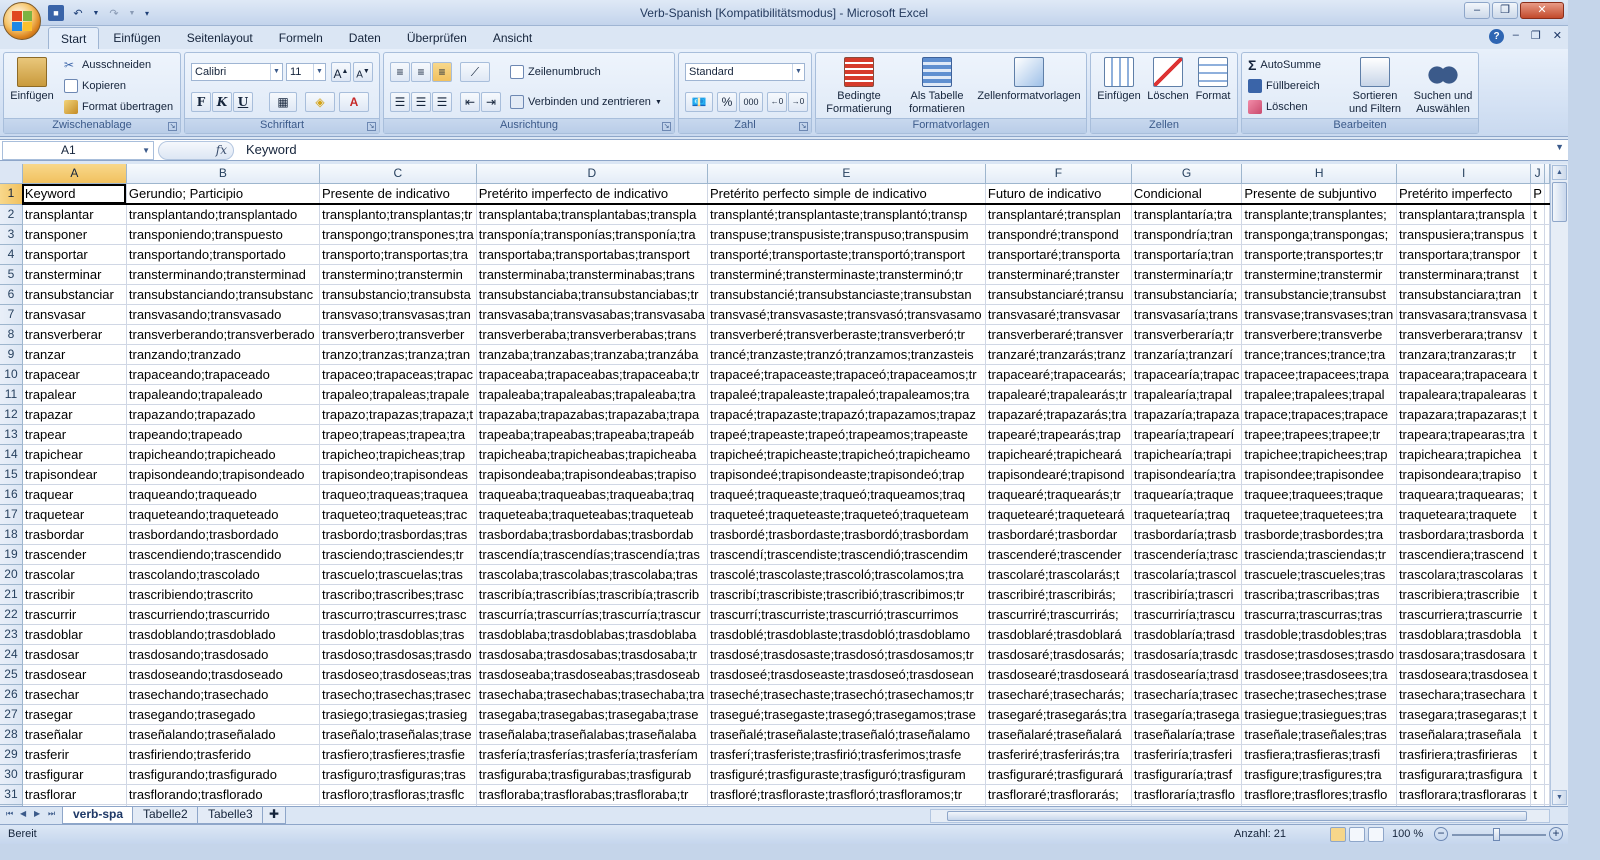  I want to click on cell: trascendiera;trascend, so click(1464, 555).